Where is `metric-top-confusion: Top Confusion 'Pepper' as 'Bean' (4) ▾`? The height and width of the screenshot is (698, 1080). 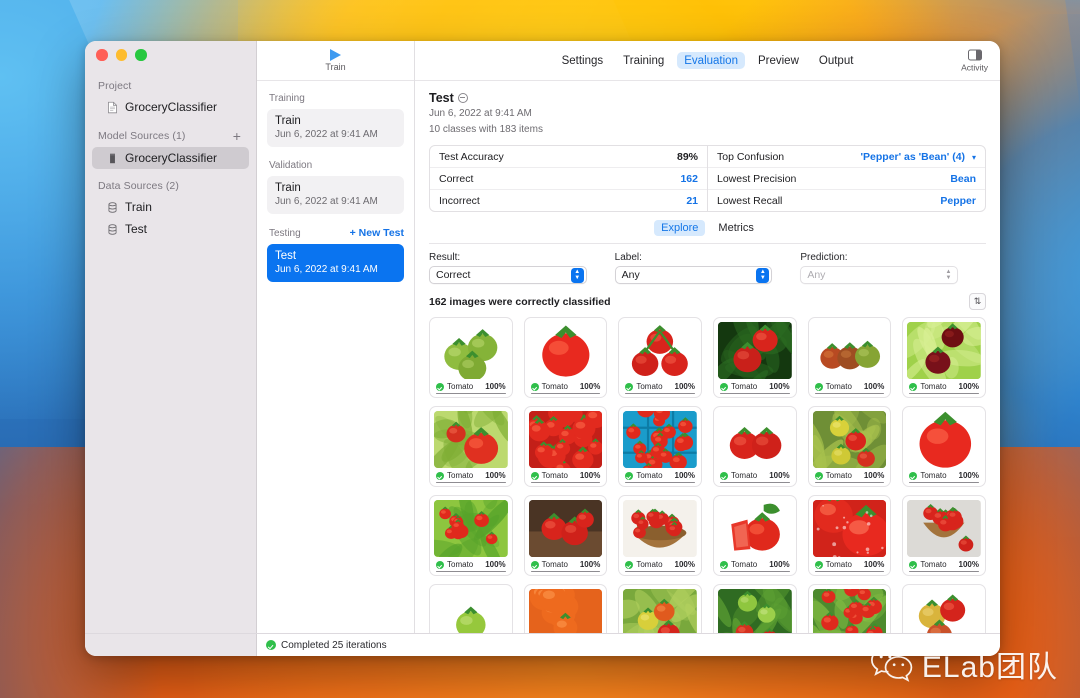 metric-top-confusion: Top Confusion 'Pepper' as 'Bean' (4) ▾ is located at coordinates (846, 156).